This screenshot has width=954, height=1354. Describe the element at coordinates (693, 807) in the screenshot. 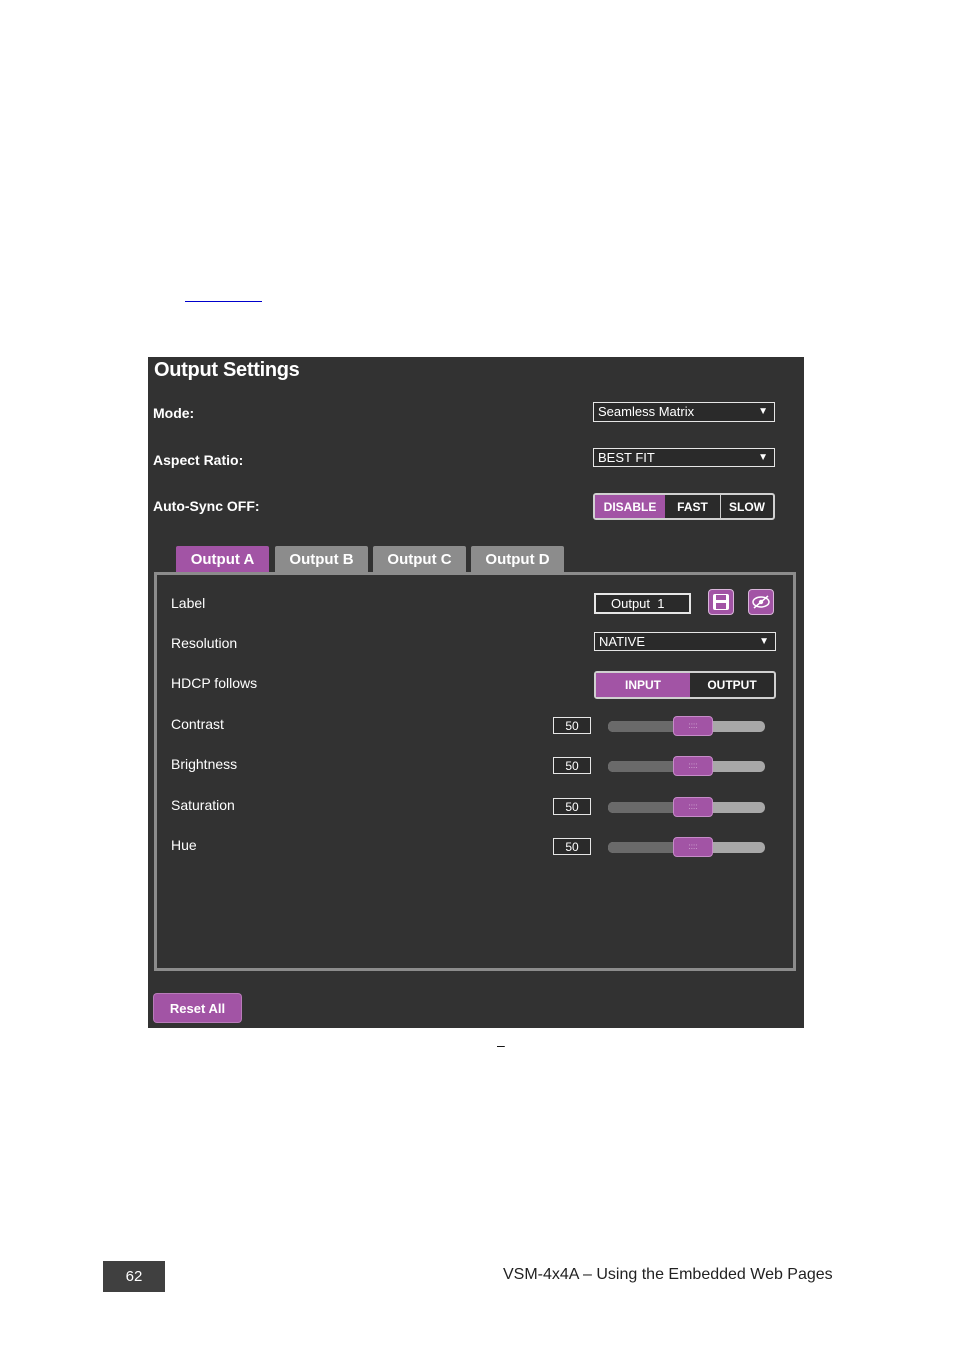

I see `saturation-slider-thumb: ::::` at that location.